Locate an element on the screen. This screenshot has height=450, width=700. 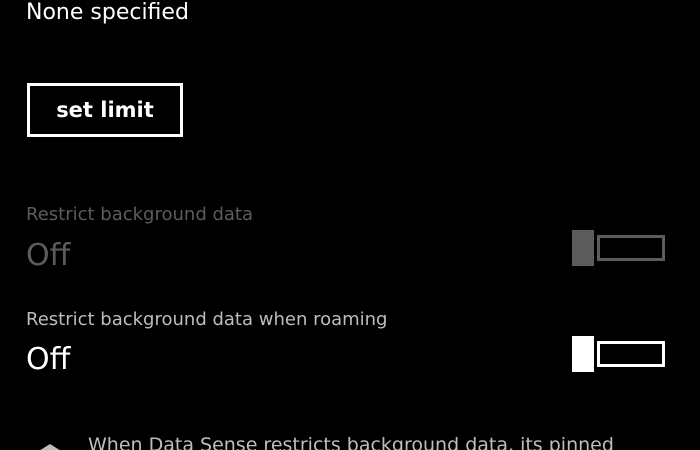
data-limit-value: None specified is located at coordinates (107, 12).